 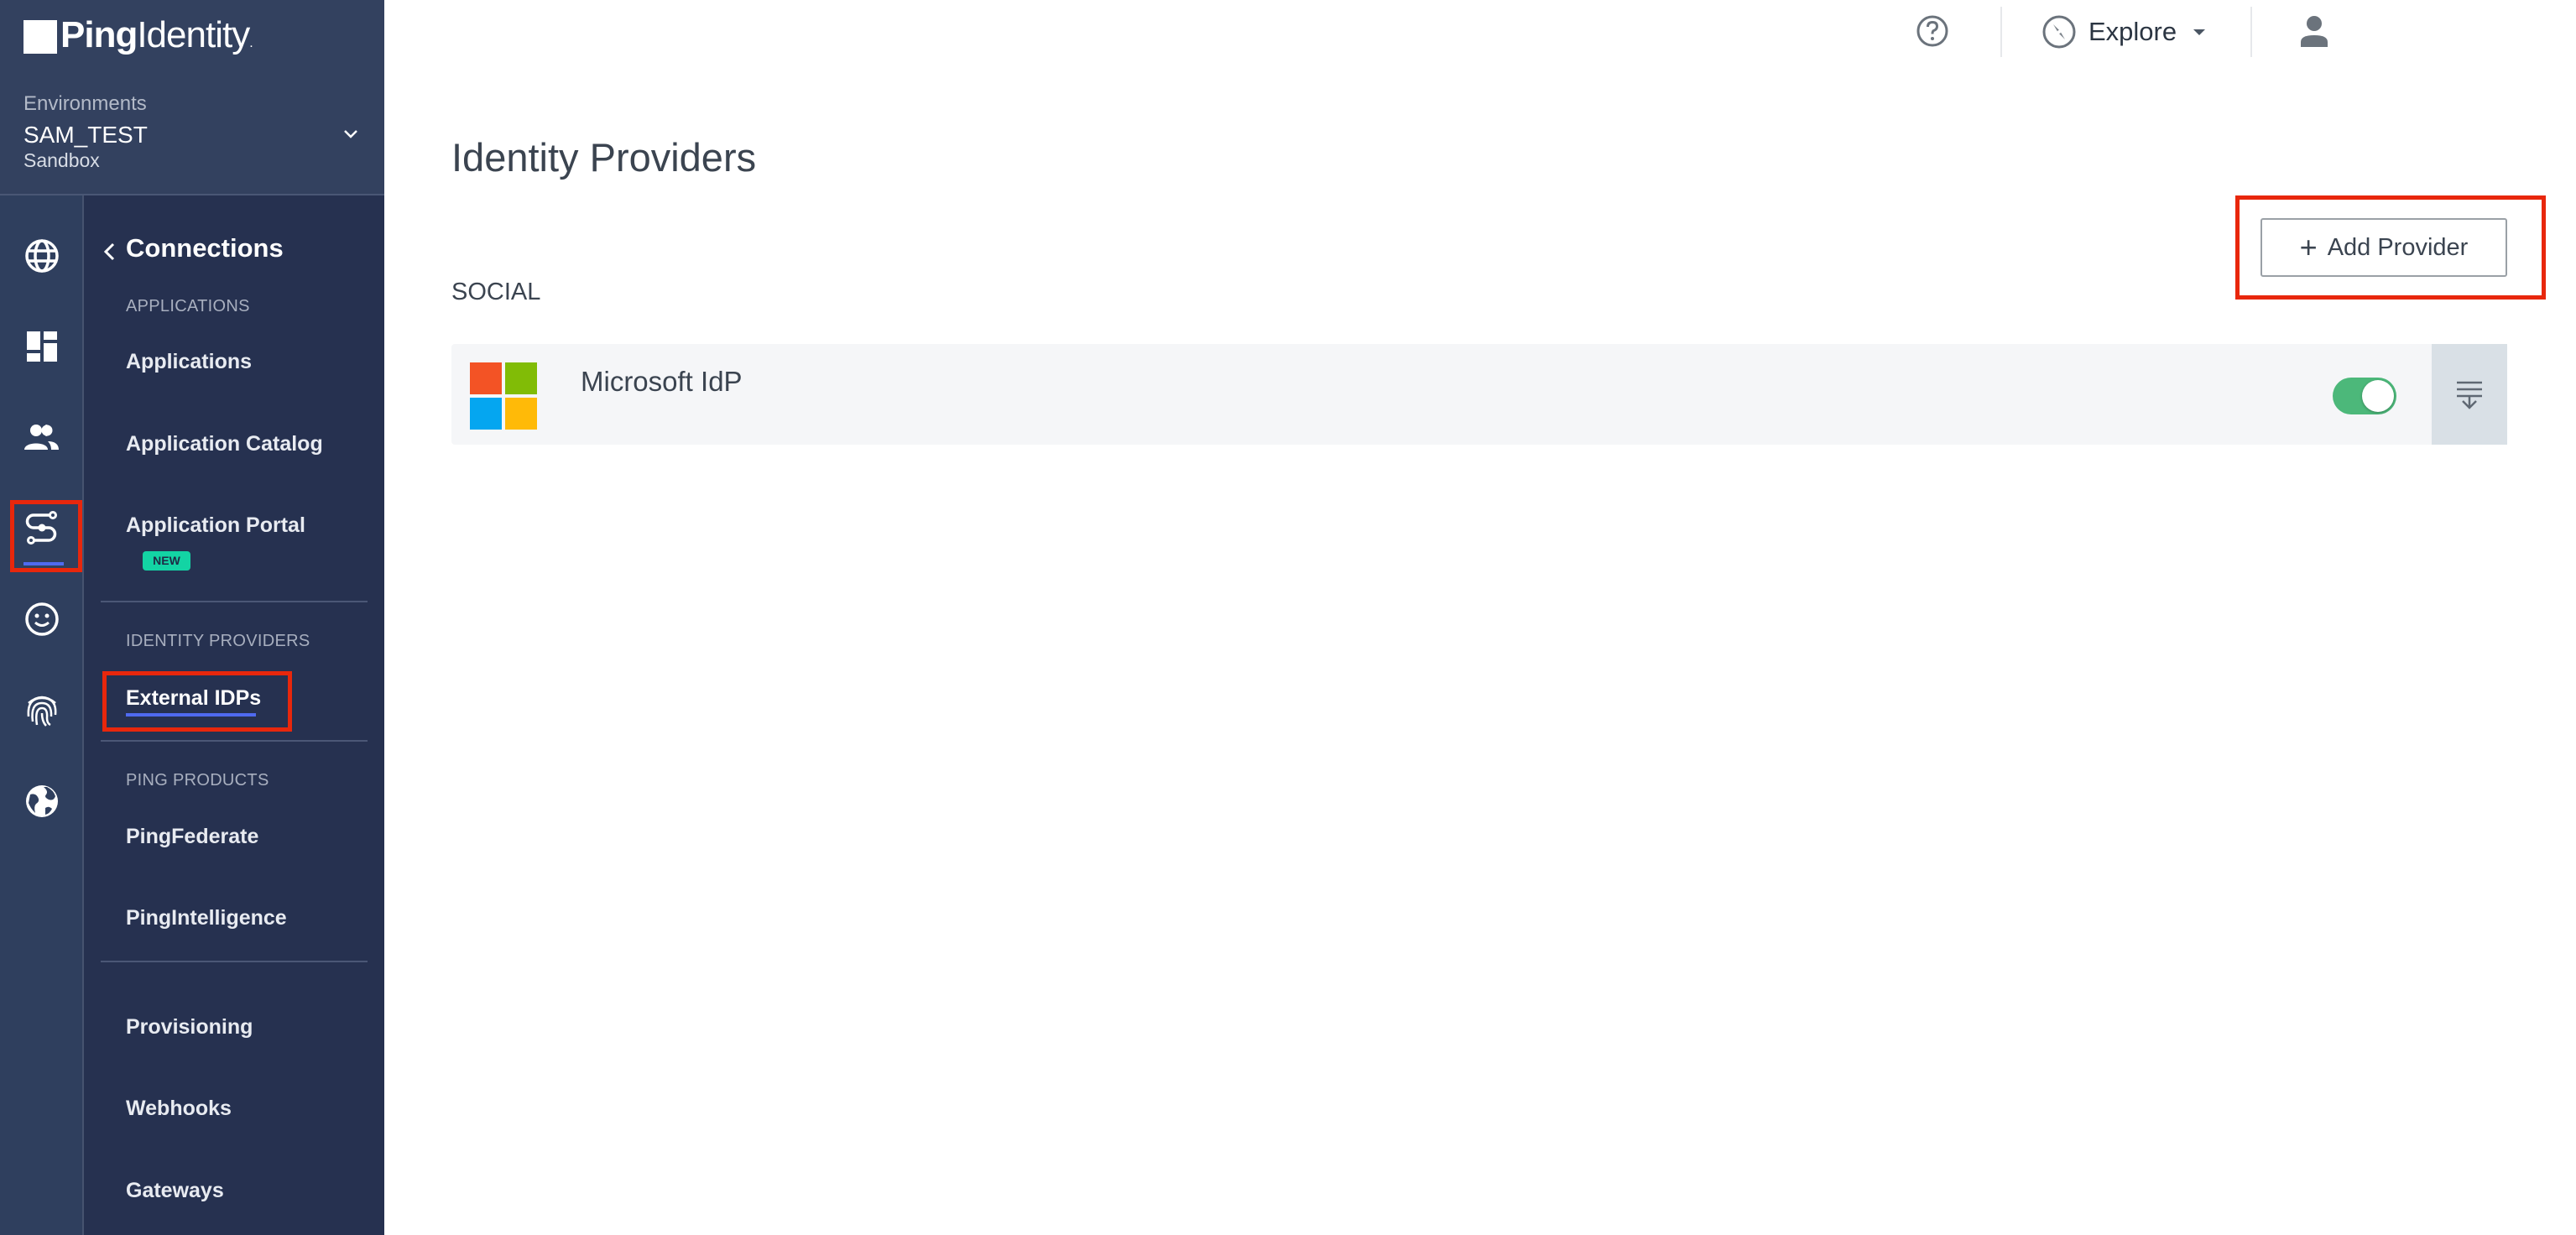 I want to click on subnav-item-applications: Applications, so click(x=189, y=362).